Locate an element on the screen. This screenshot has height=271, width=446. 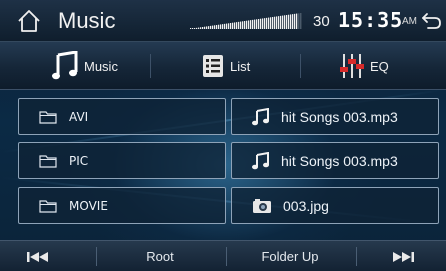
next-icon is located at coordinates (403, 256).